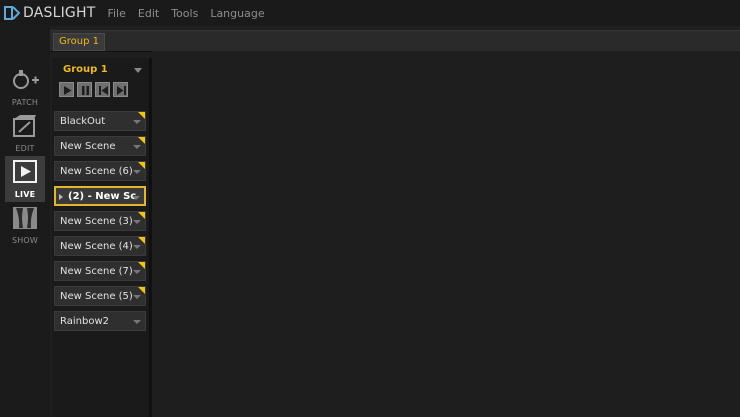  I want to click on patch-icon, so click(25, 82).